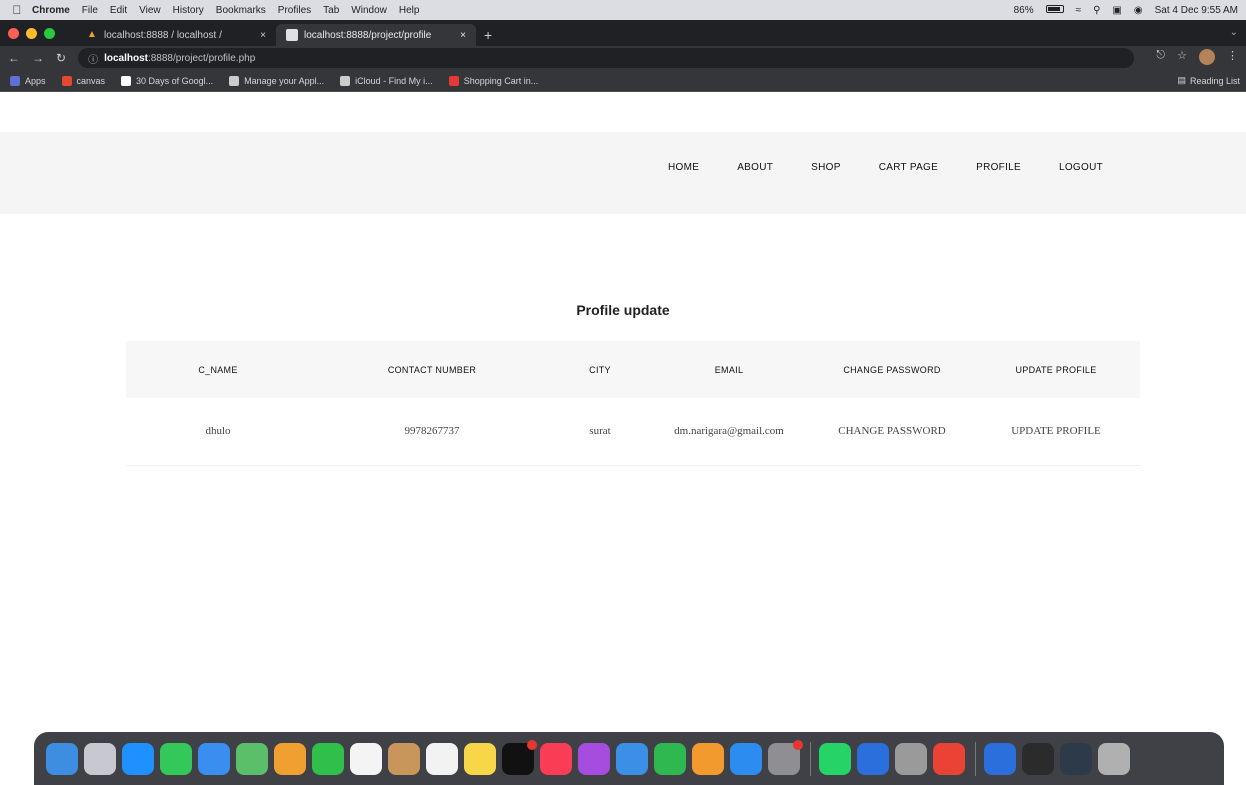  I want to click on spotlight-icon: ⚲, so click(1096, 10).